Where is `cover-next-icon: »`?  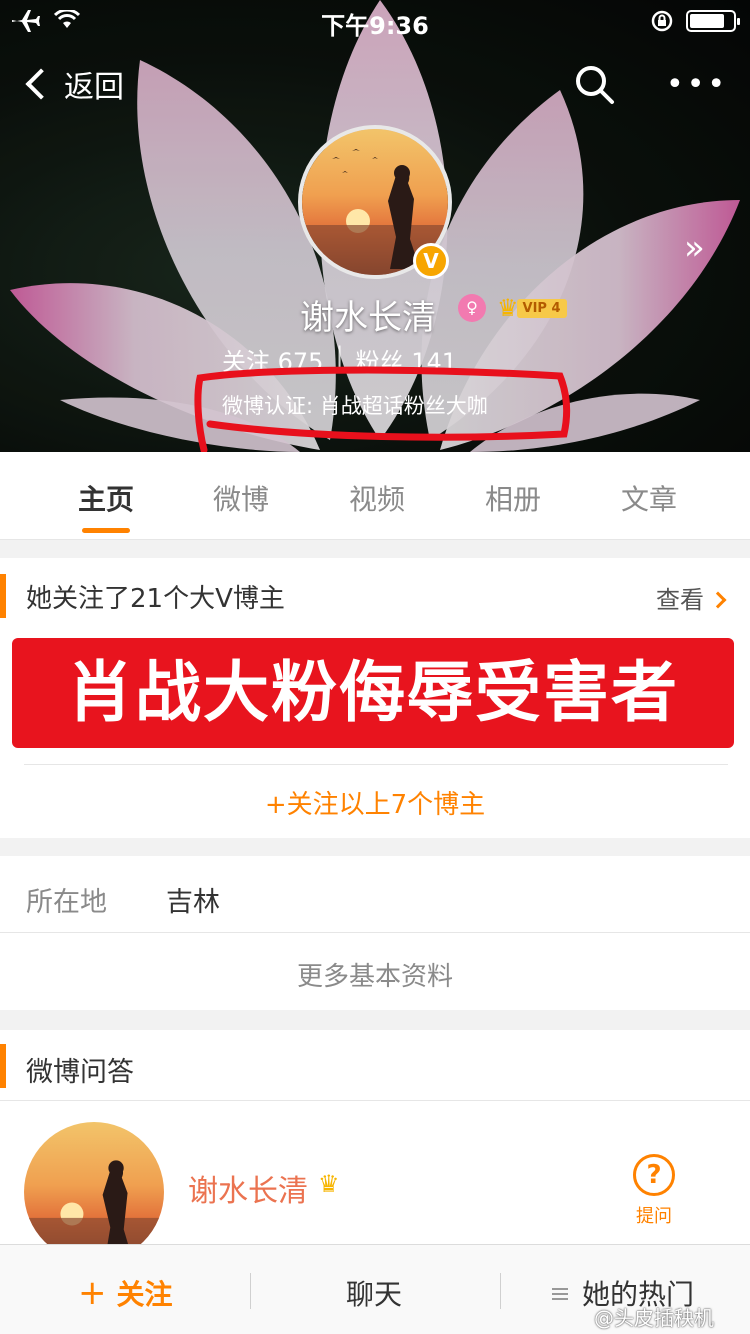
cover-next-icon: » is located at coordinates (694, 248).